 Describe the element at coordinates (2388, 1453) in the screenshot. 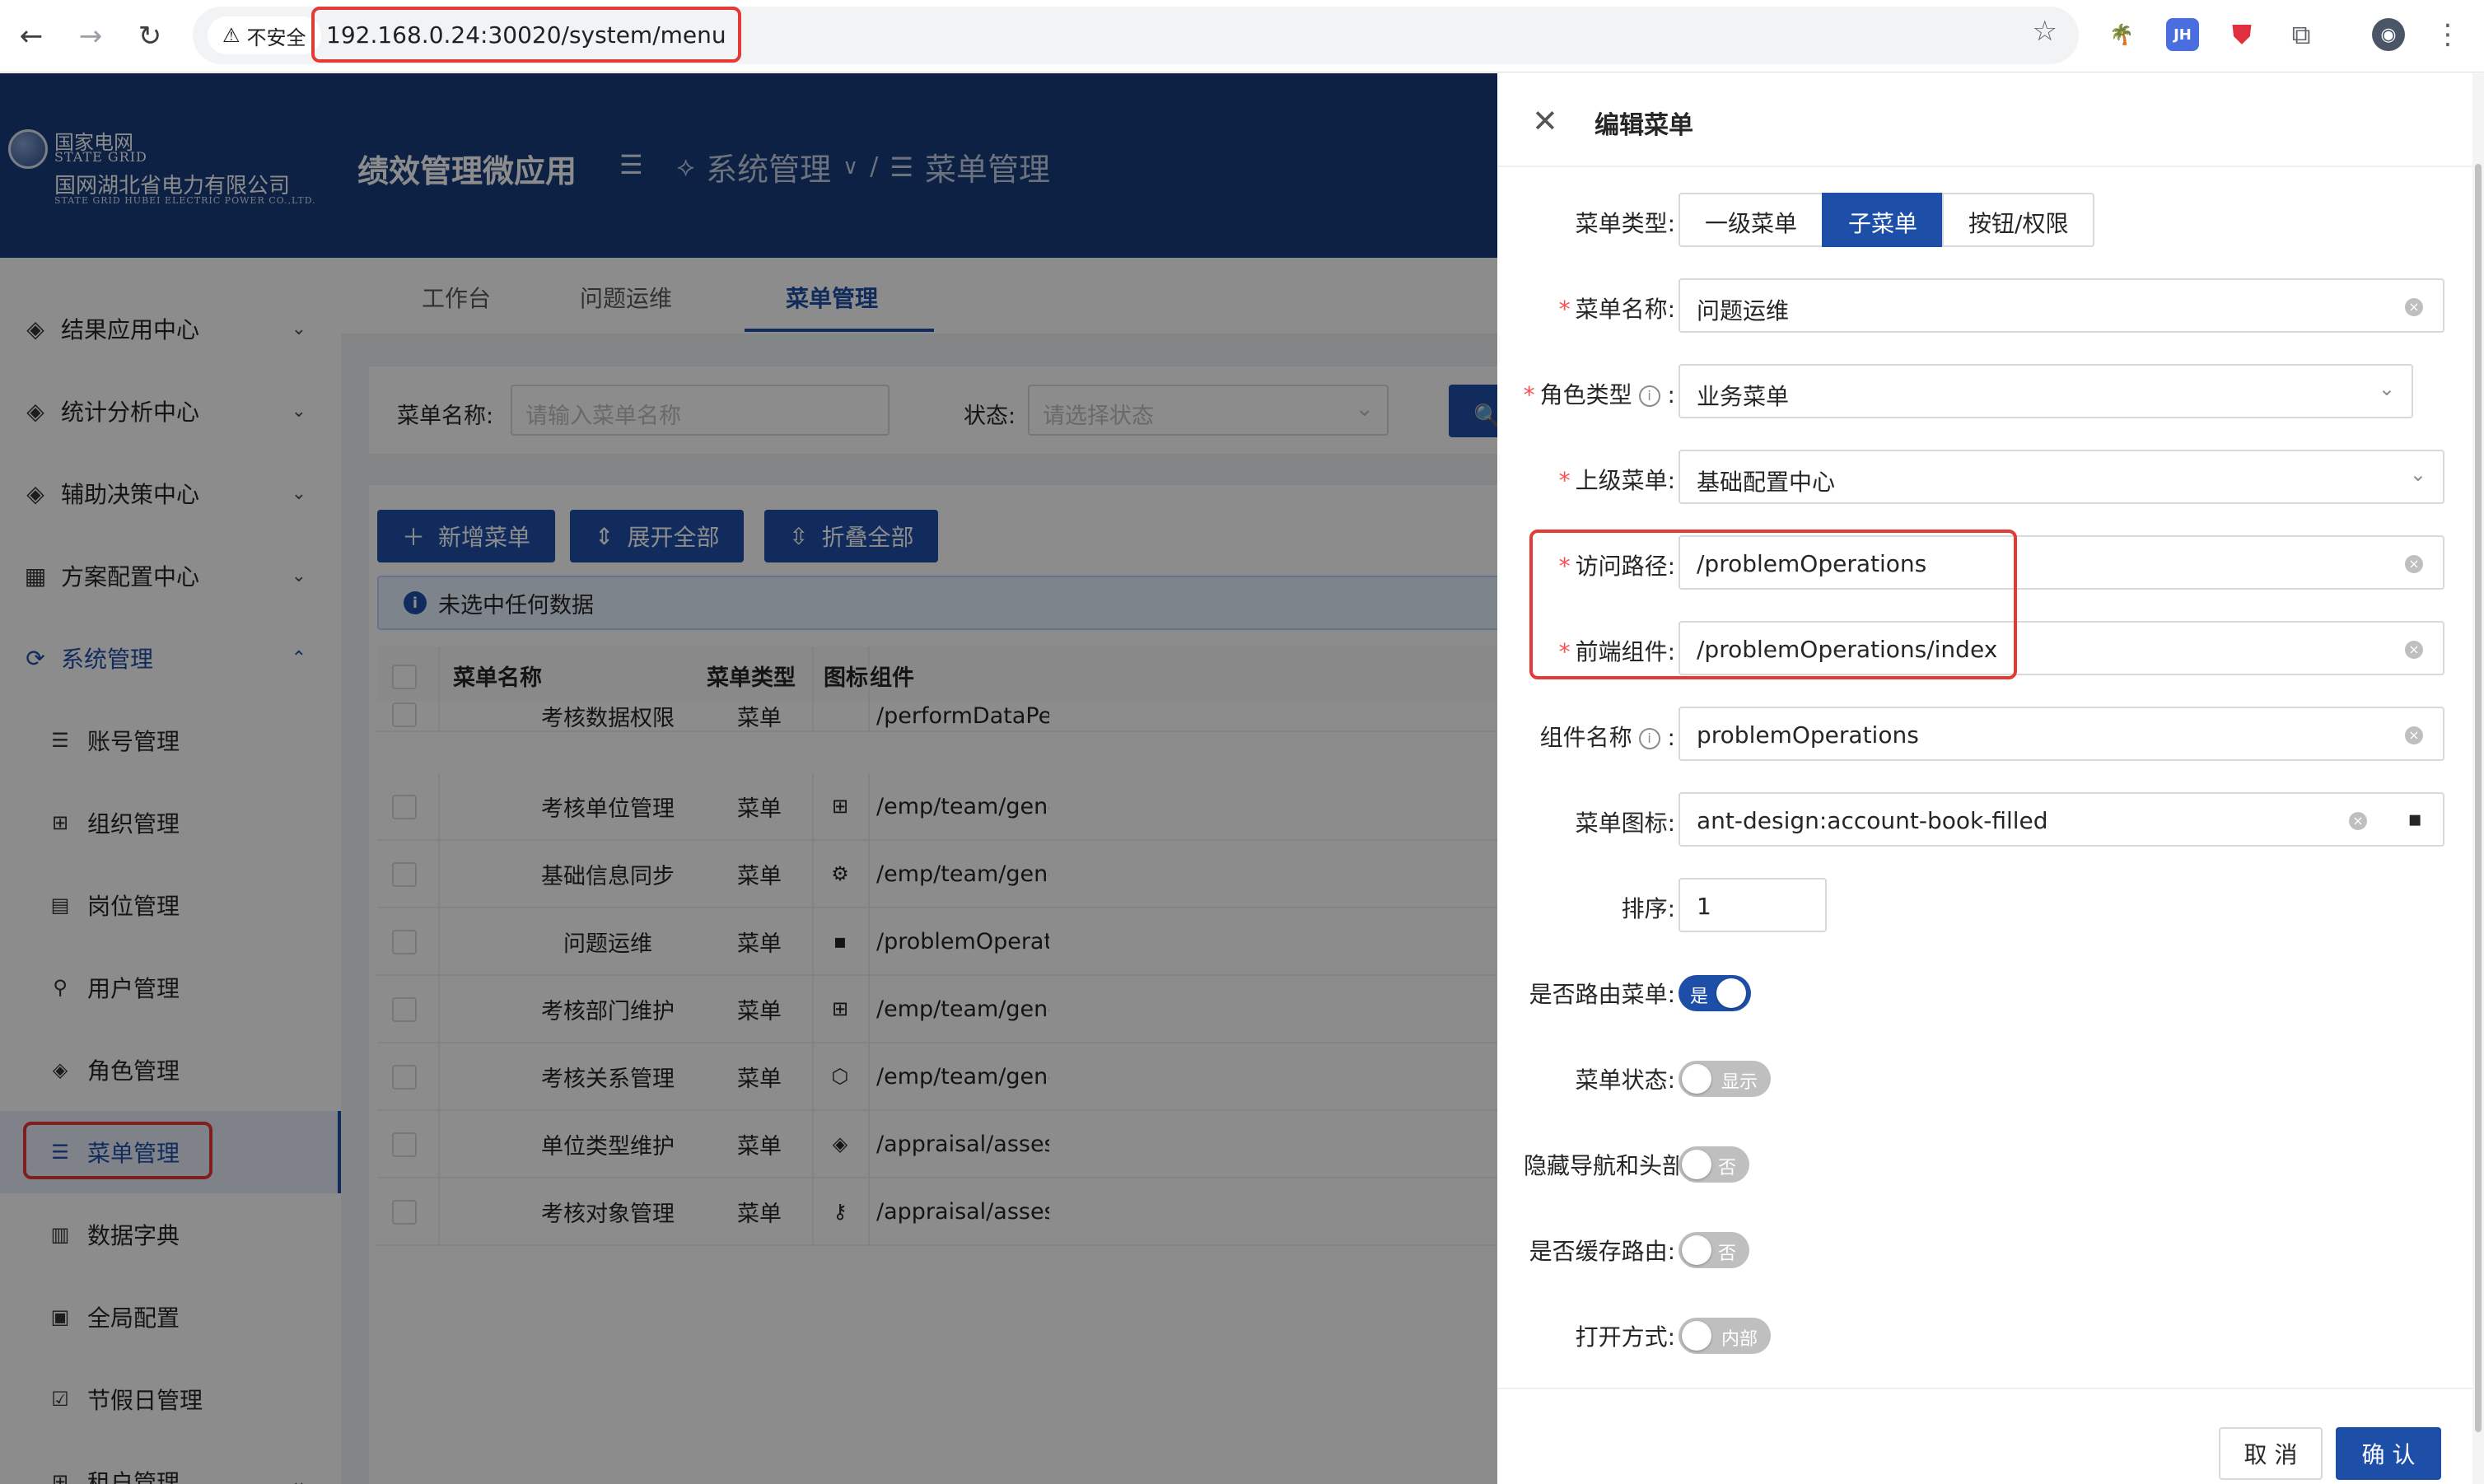

I see `confirm-button: 确 认` at that location.